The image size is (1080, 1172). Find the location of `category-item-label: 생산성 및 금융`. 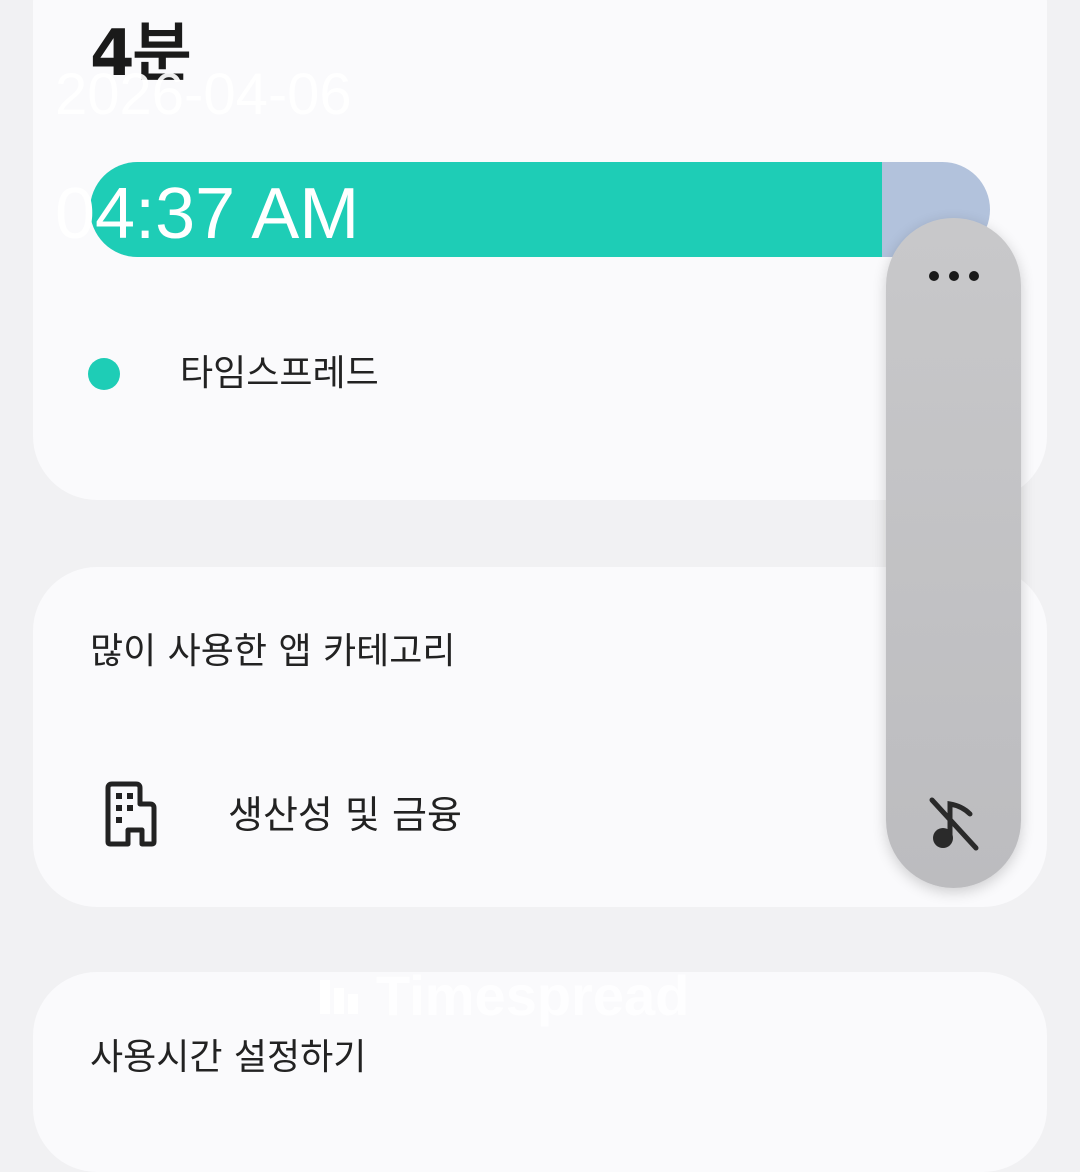

category-item-label: 생산성 및 금융 is located at coordinates (345, 815).